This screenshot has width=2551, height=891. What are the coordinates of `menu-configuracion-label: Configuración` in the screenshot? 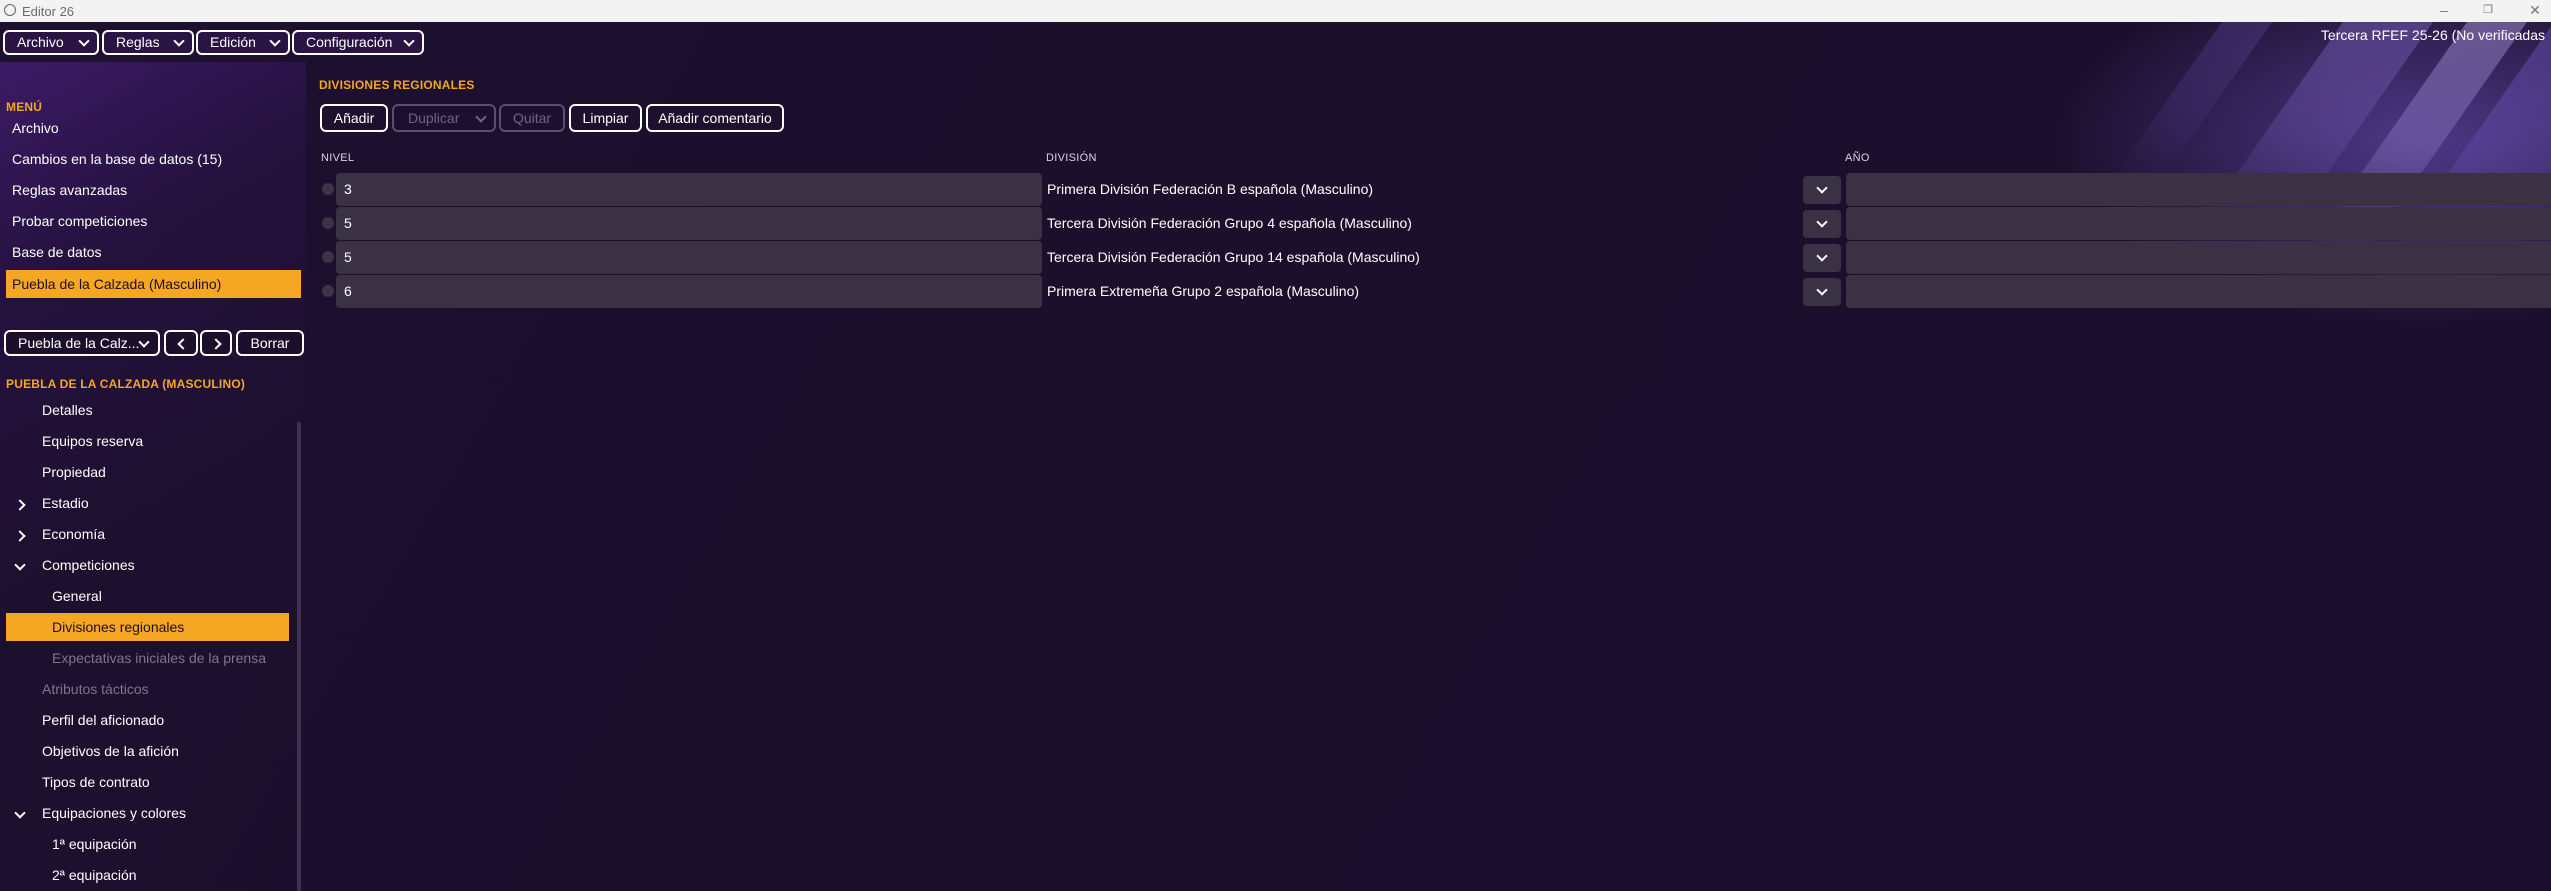 It's located at (349, 42).